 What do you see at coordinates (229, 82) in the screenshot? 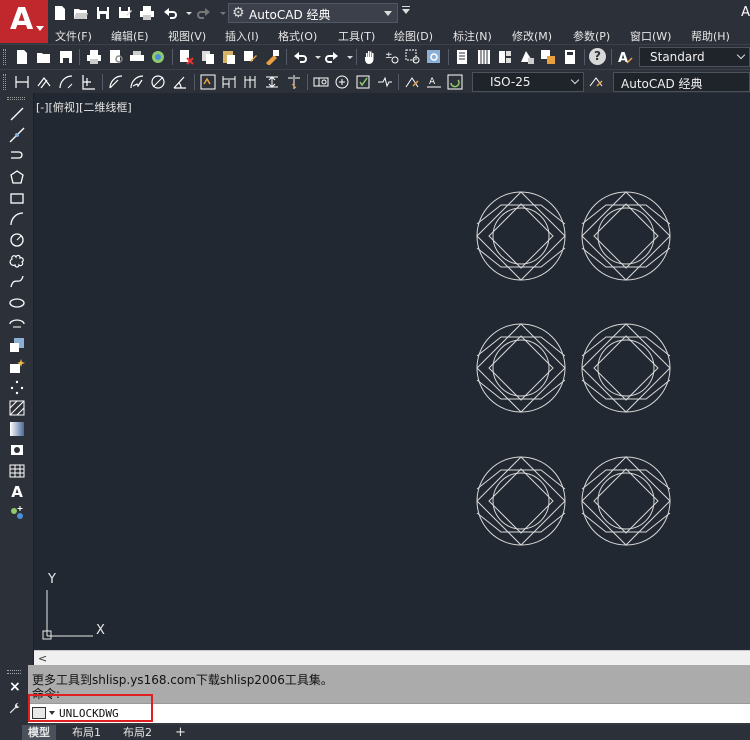
I see `baseline-dimension-icon` at bounding box center [229, 82].